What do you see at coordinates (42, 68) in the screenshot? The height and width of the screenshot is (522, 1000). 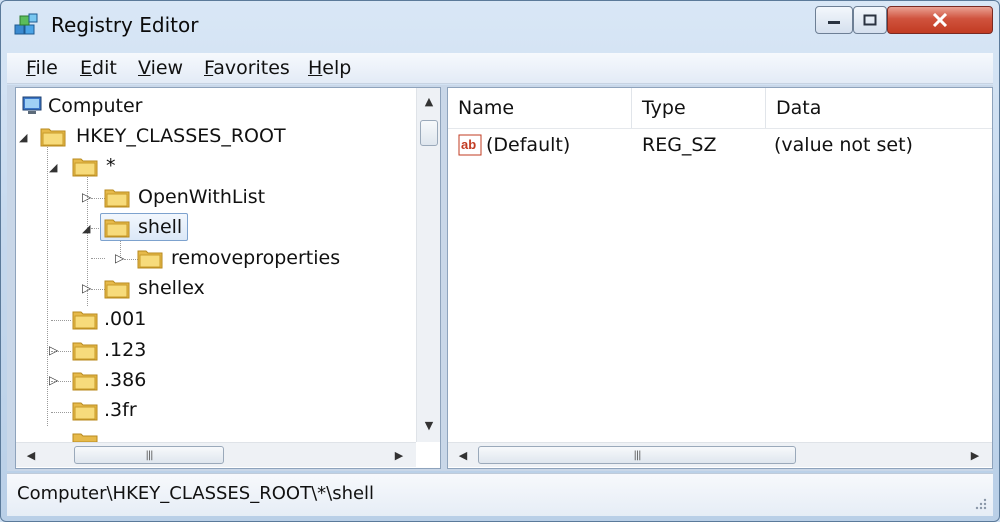 I see `menu-file: File` at bounding box center [42, 68].